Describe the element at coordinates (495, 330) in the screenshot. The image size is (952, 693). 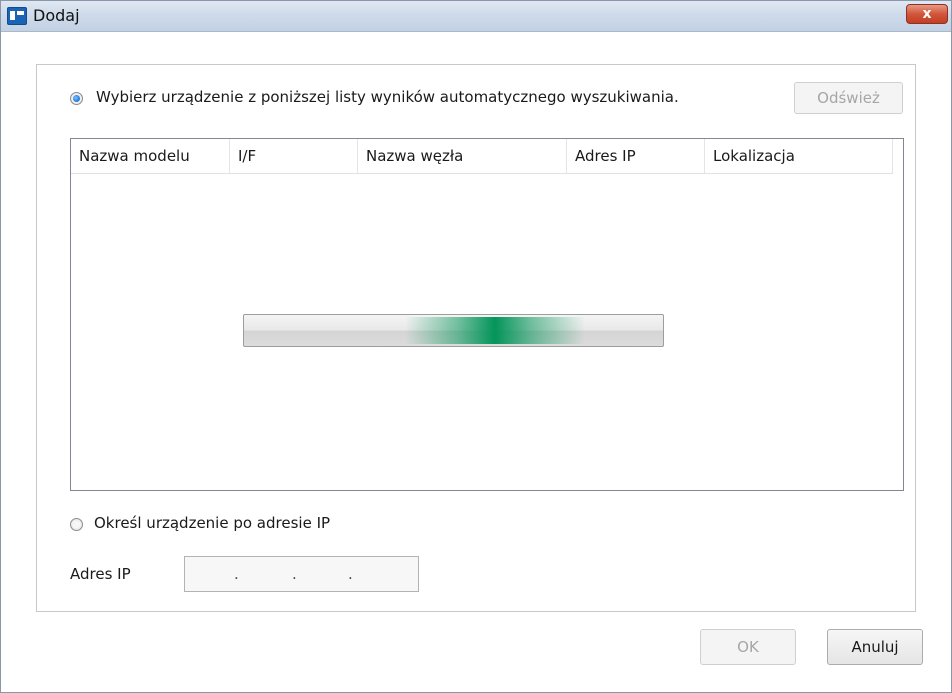
I see `progress-indicator` at that location.